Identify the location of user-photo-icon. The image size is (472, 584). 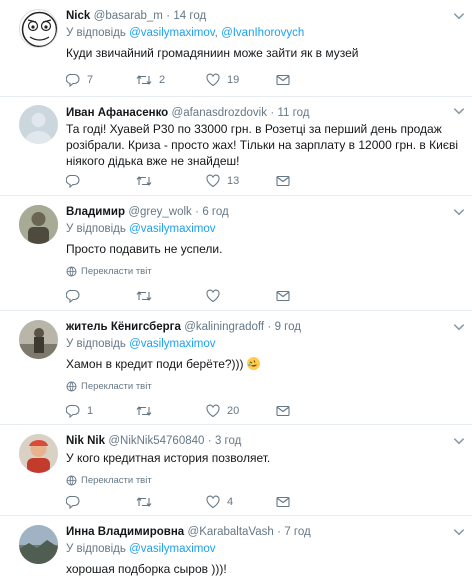
(38, 544).